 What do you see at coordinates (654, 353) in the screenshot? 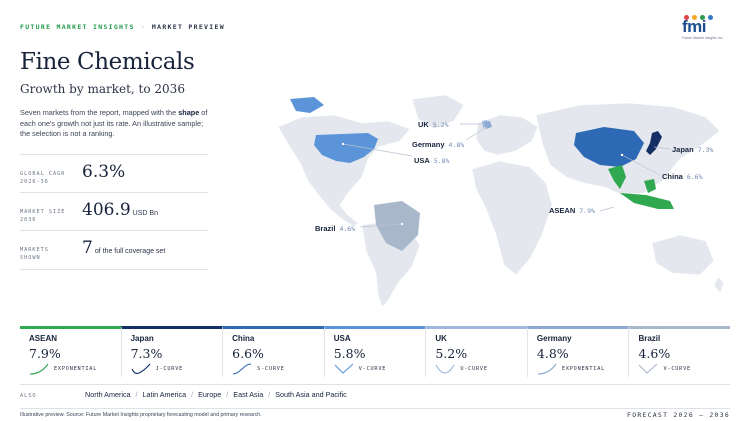
I see `card-market-rate: 4.6%` at bounding box center [654, 353].